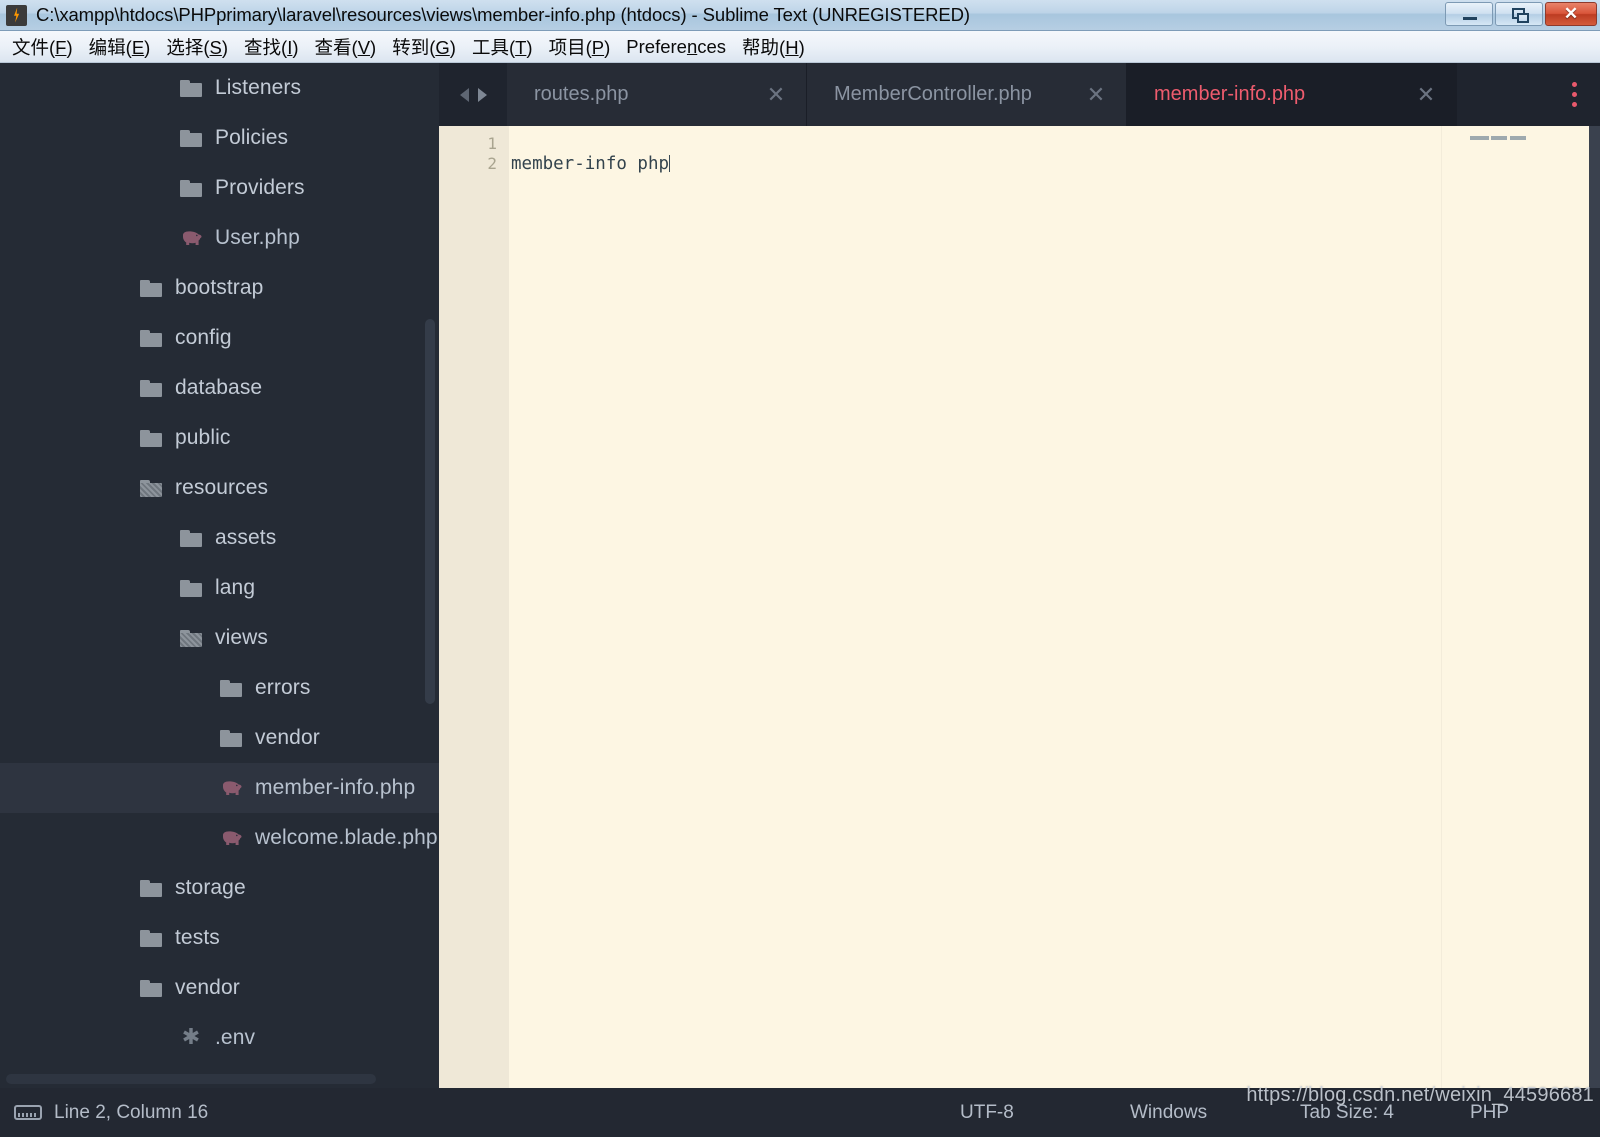  I want to click on tree-item-lang: lang, so click(219, 588).